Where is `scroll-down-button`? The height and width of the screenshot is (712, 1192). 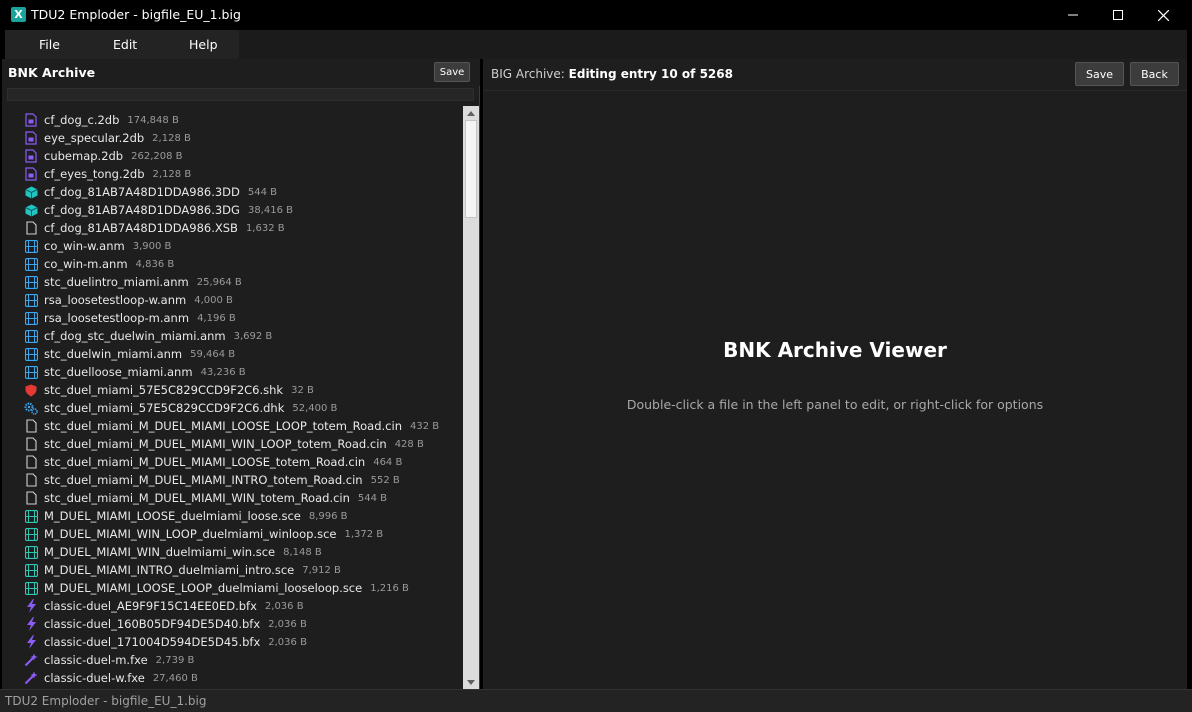
scroll-down-button is located at coordinates (471, 682).